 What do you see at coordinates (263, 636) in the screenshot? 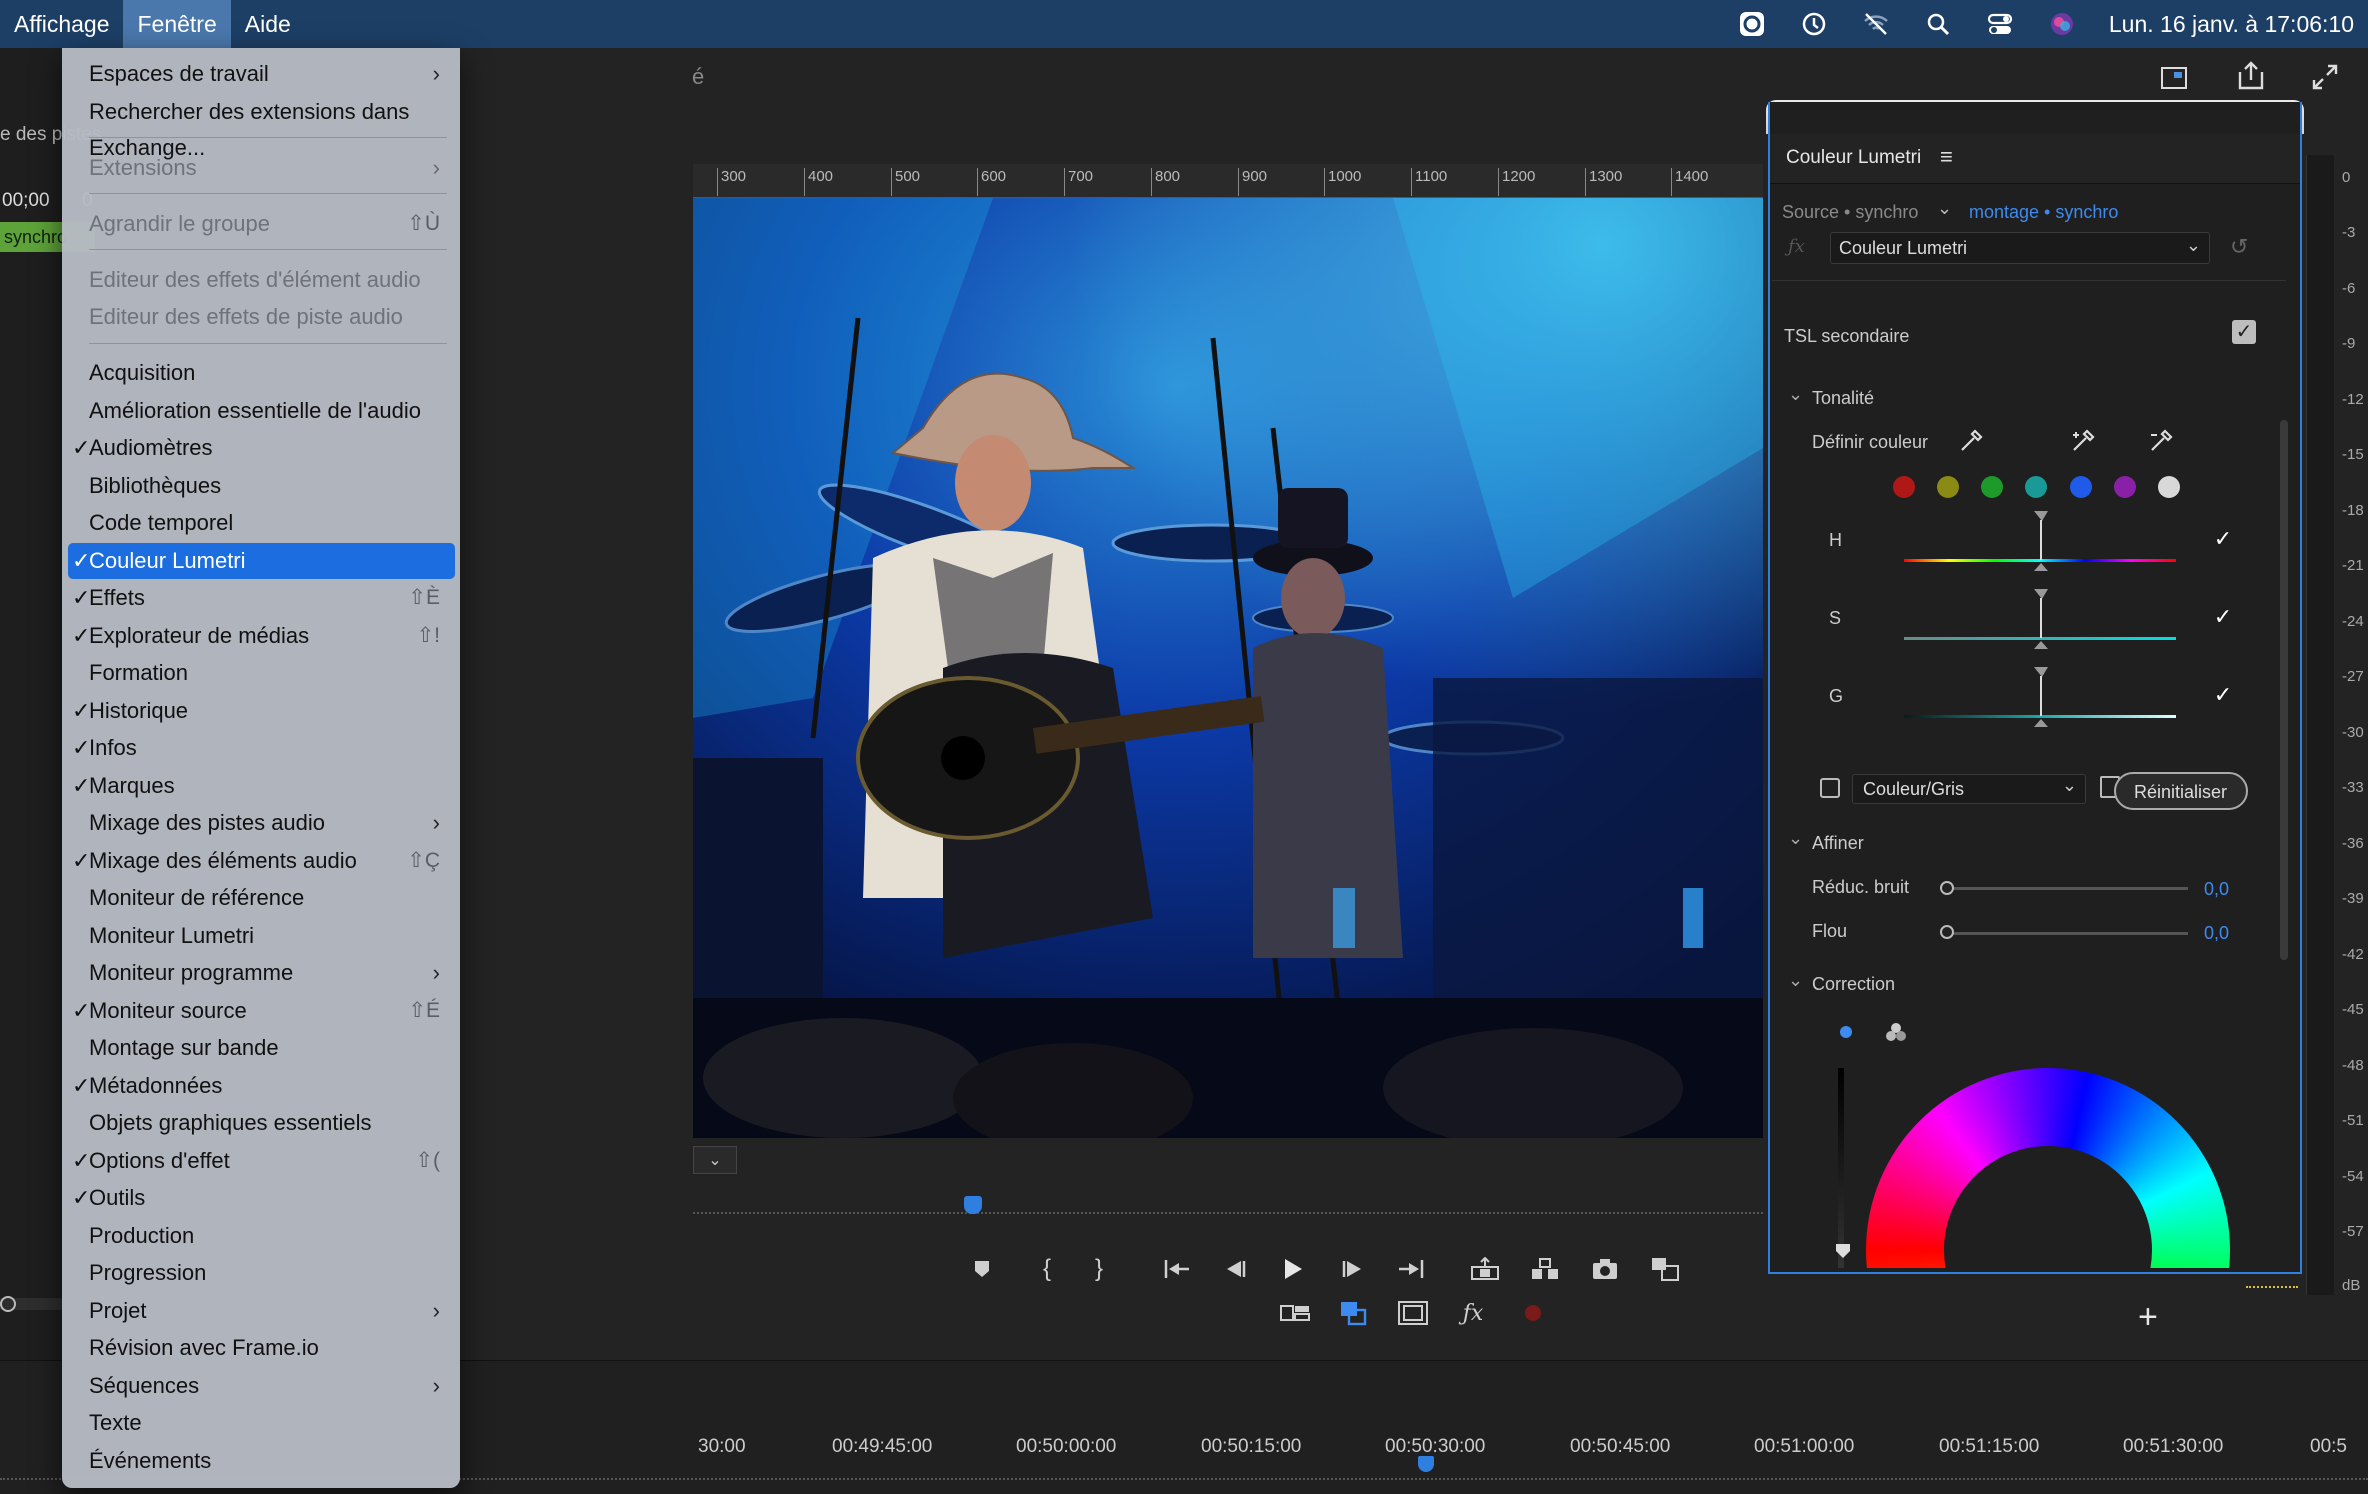
I see `menu-item-explorateur-de-medias: ✓ Explorateur de médias ⇧!` at bounding box center [263, 636].